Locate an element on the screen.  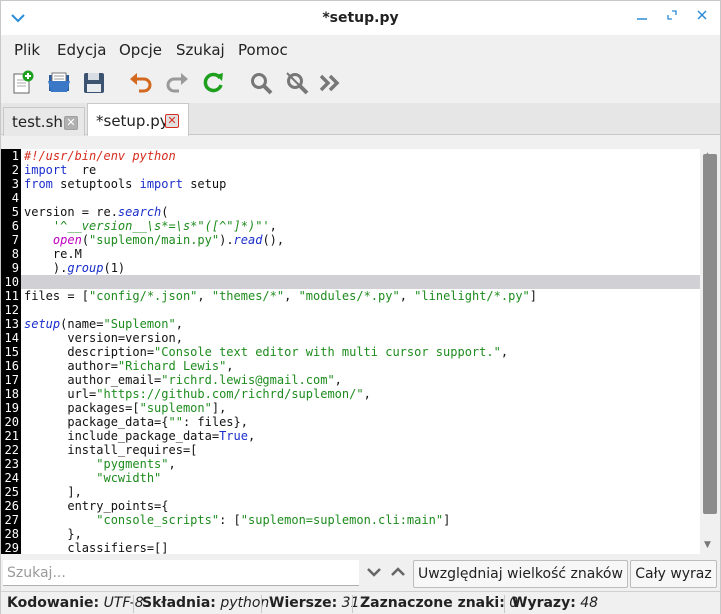
open-file-icon is located at coordinates (59, 83).